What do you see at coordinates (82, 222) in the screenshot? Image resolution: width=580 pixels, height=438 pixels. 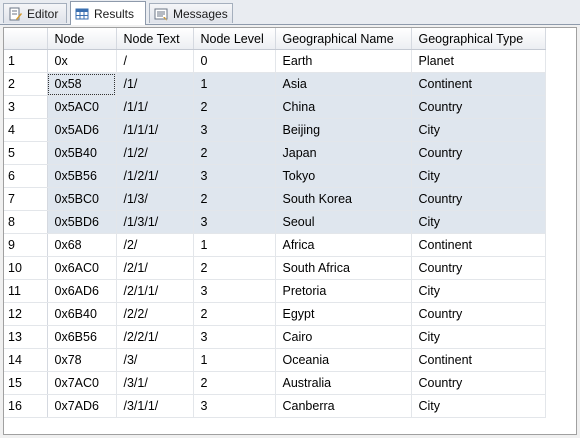 I see `cell-node: 0x5BD6` at bounding box center [82, 222].